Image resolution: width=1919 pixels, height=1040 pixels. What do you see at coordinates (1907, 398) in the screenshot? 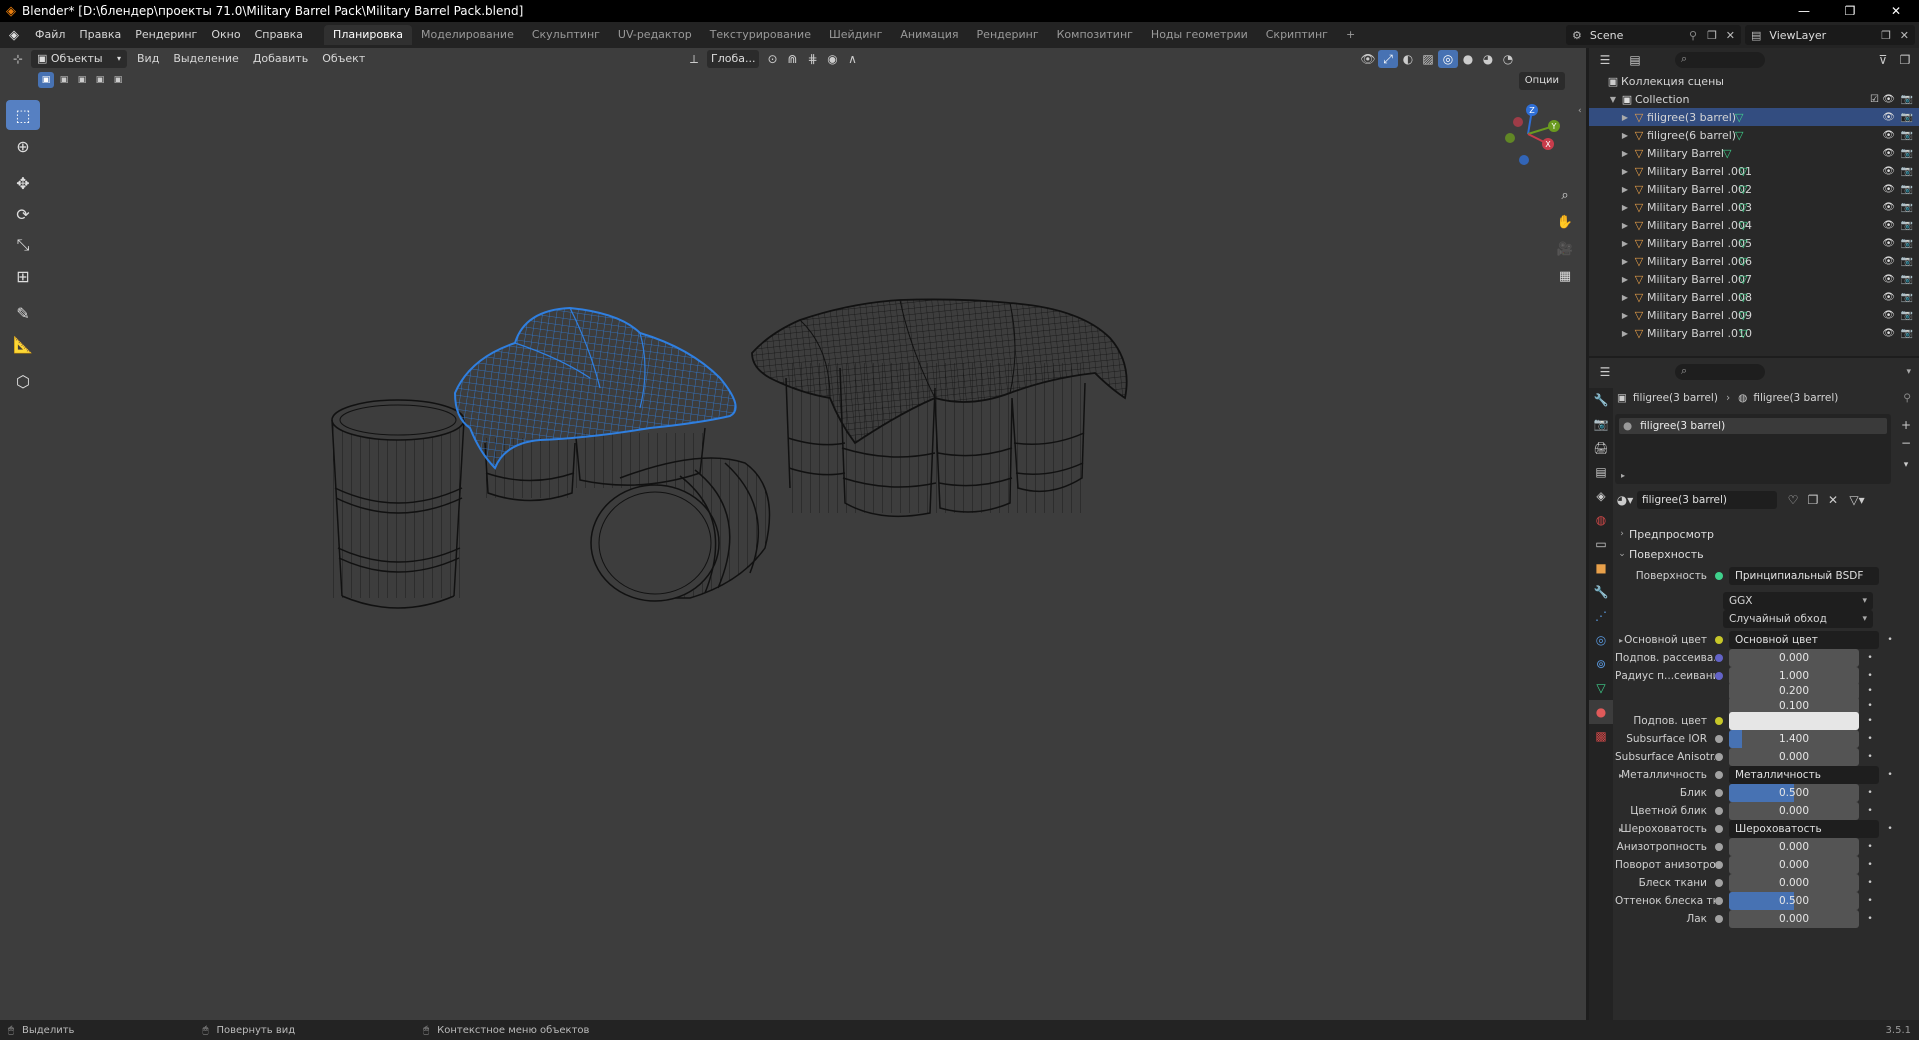
I see `pin-icon: ⚲` at bounding box center [1907, 398].